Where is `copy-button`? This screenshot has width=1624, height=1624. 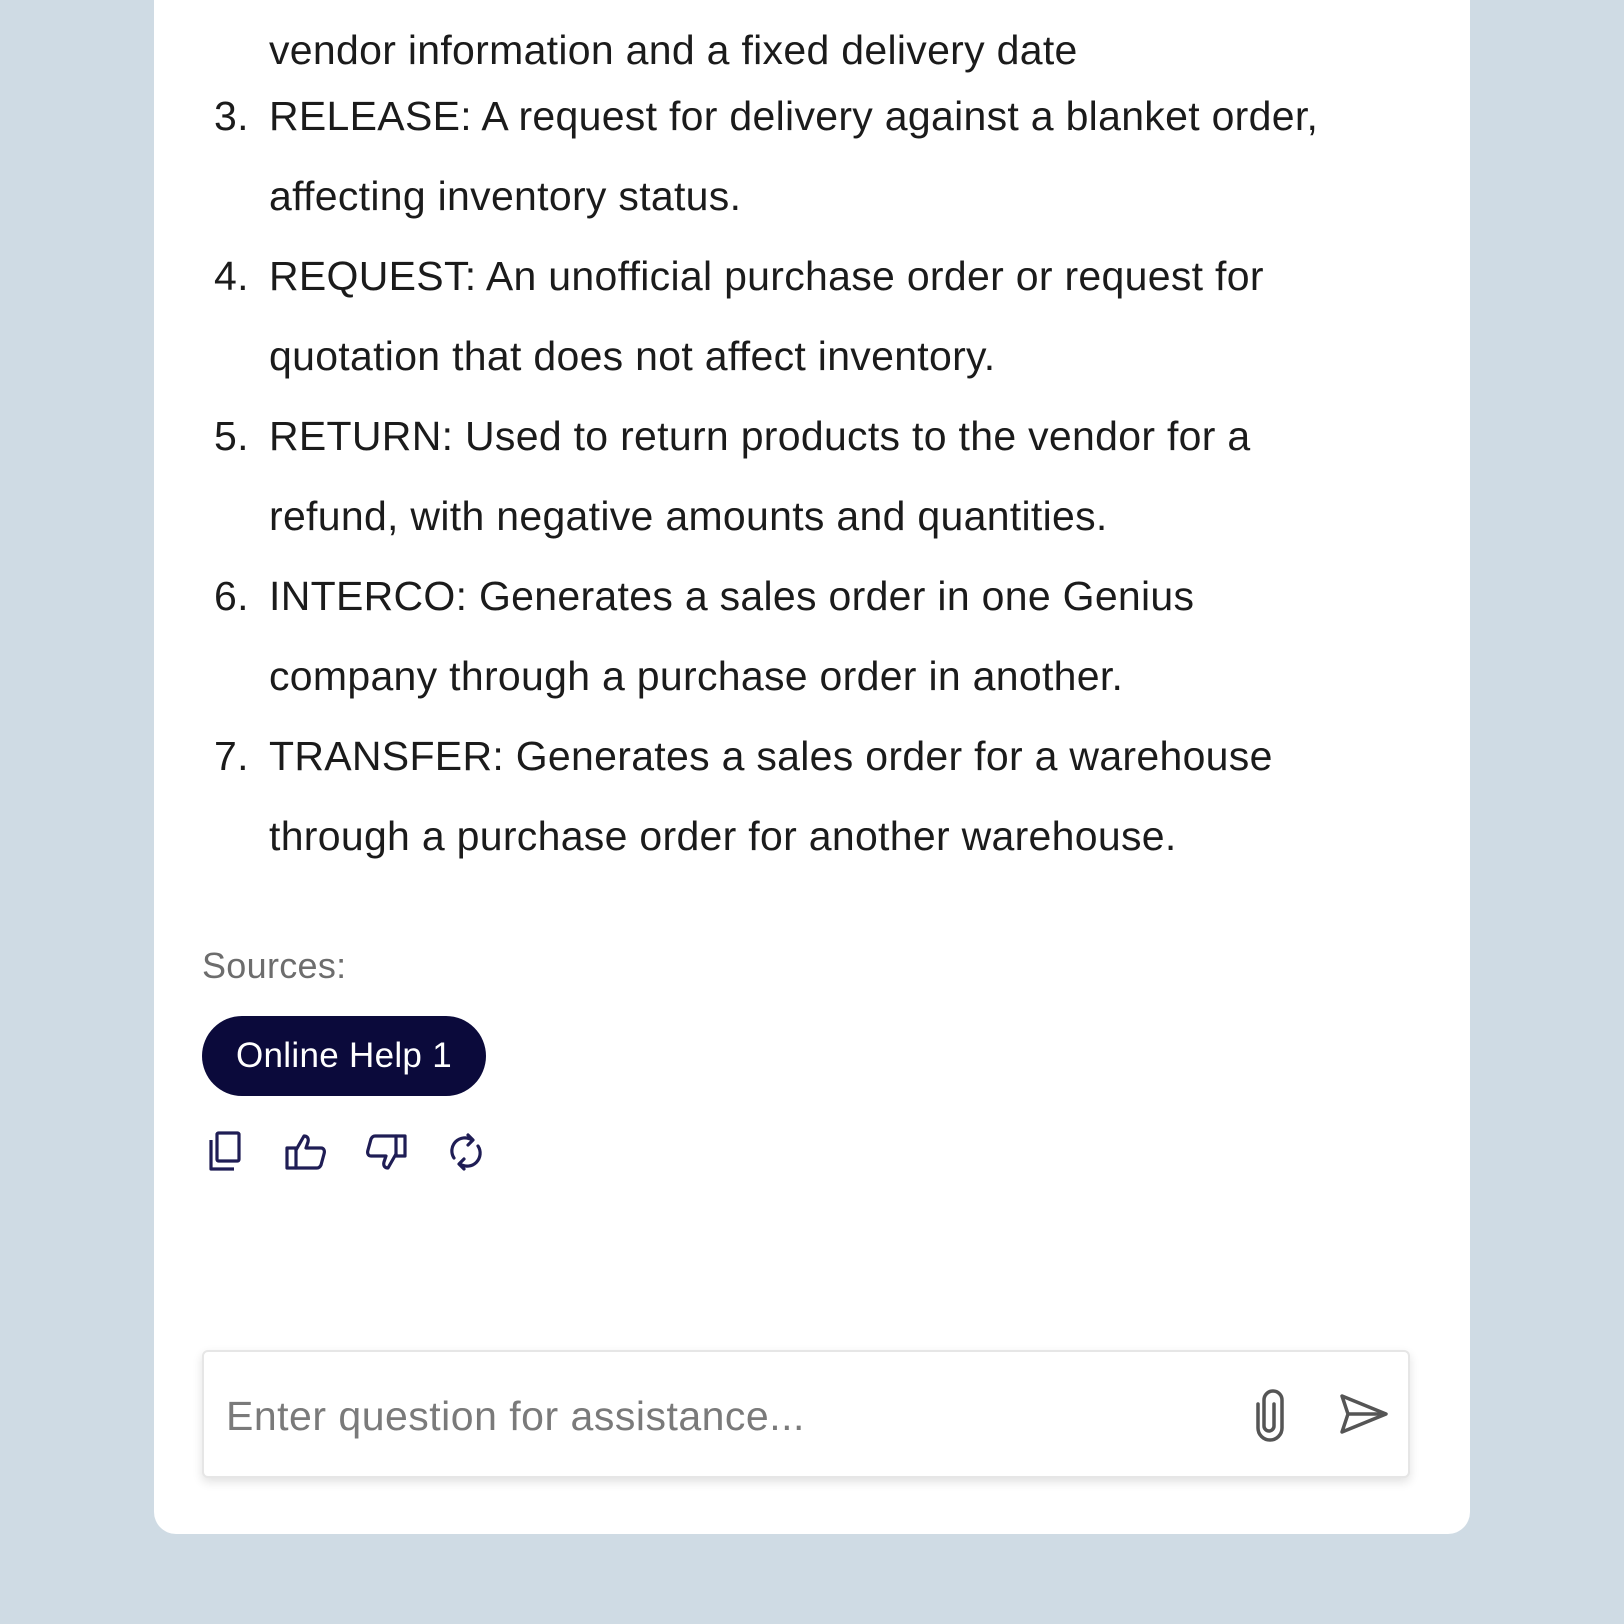 copy-button is located at coordinates (226, 1152).